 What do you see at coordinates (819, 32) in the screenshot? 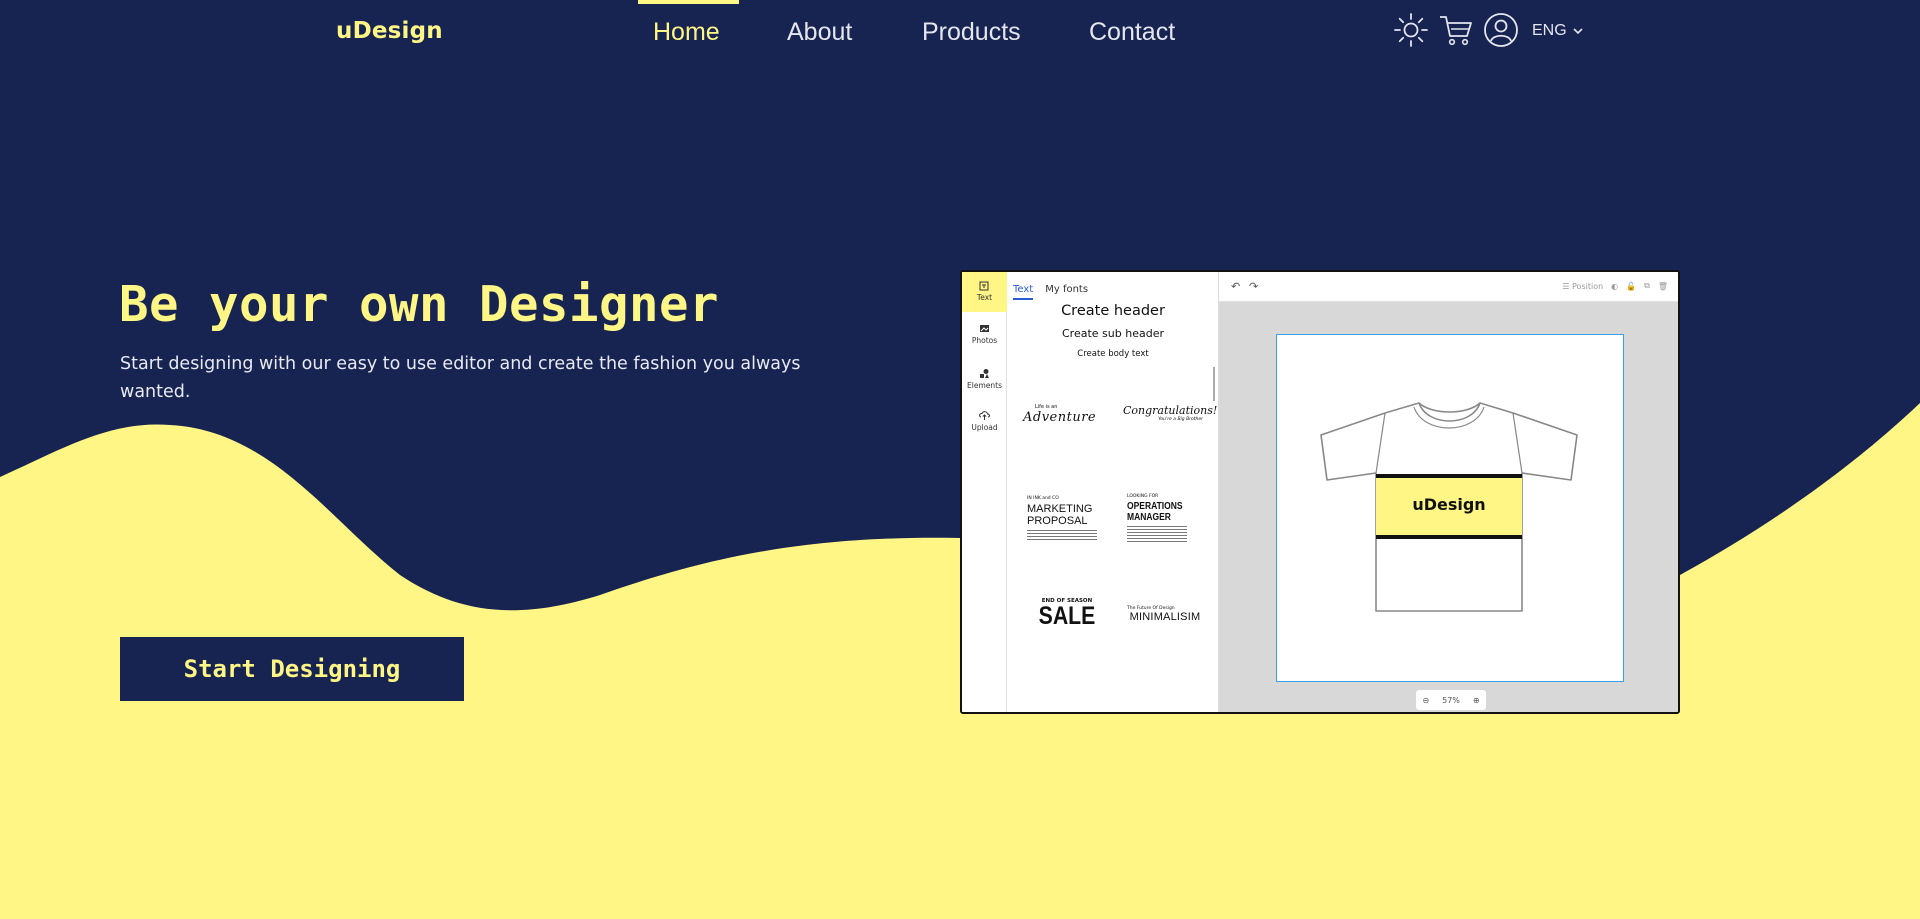
I see `nav-about: About` at bounding box center [819, 32].